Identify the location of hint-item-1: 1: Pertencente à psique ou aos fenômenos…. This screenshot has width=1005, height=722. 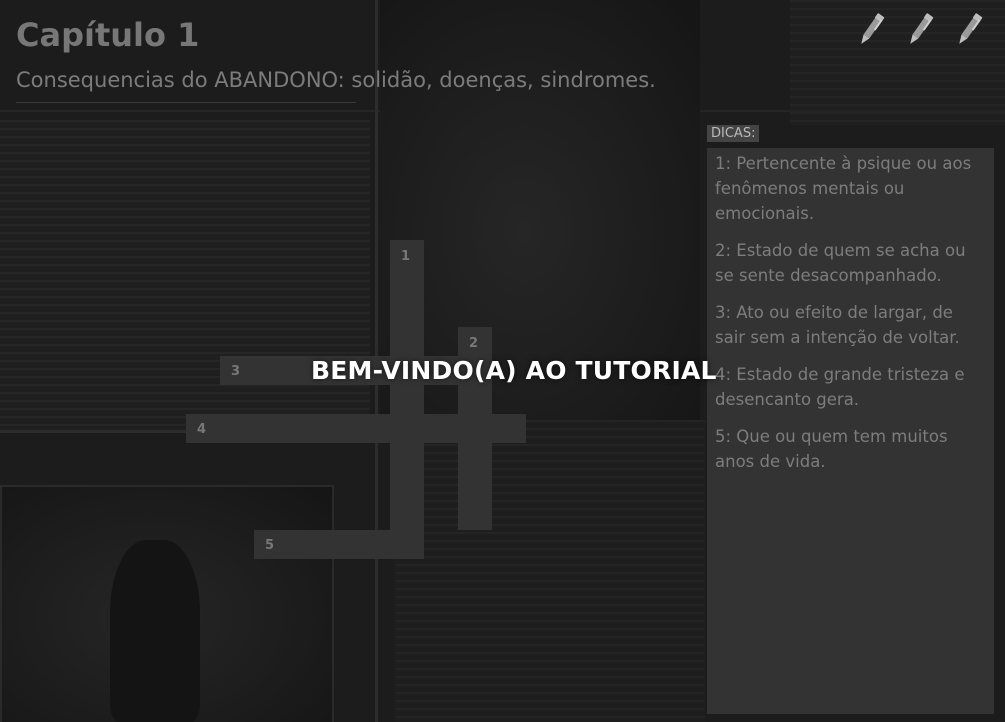
(843, 188).